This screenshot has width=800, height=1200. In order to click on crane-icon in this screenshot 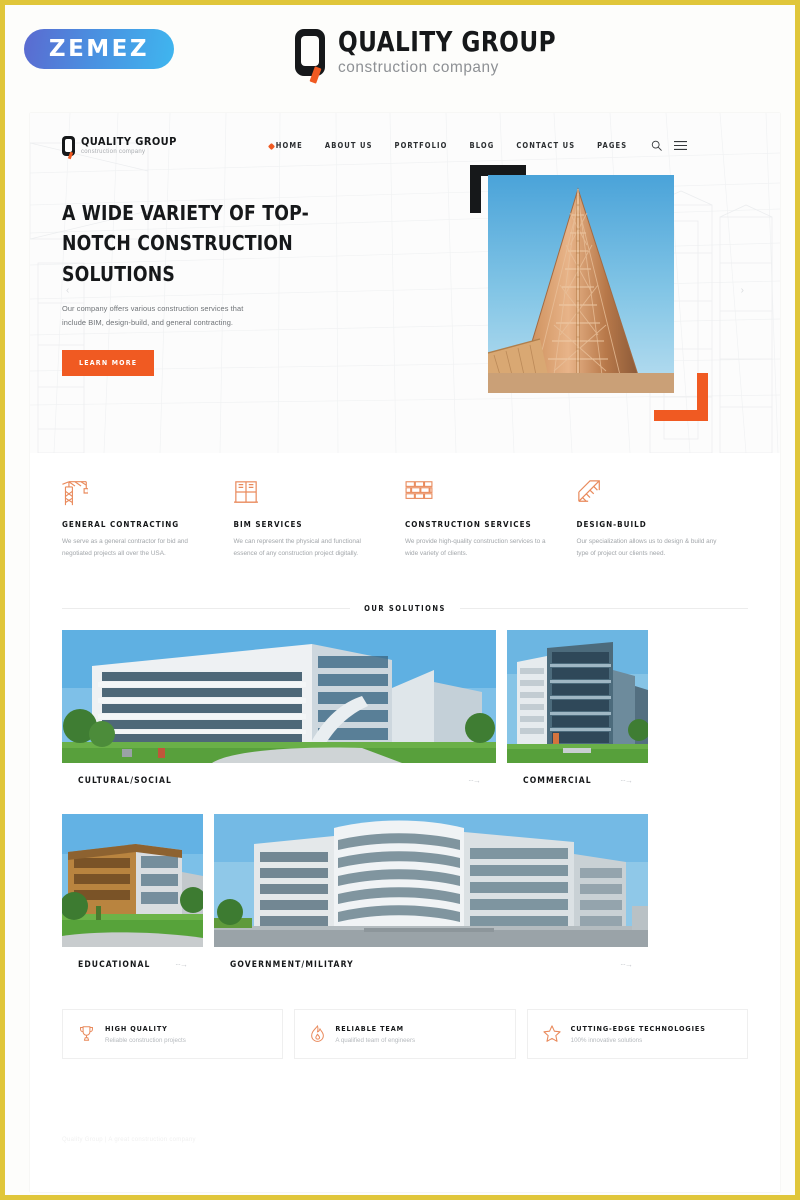, I will do `click(75, 493)`.